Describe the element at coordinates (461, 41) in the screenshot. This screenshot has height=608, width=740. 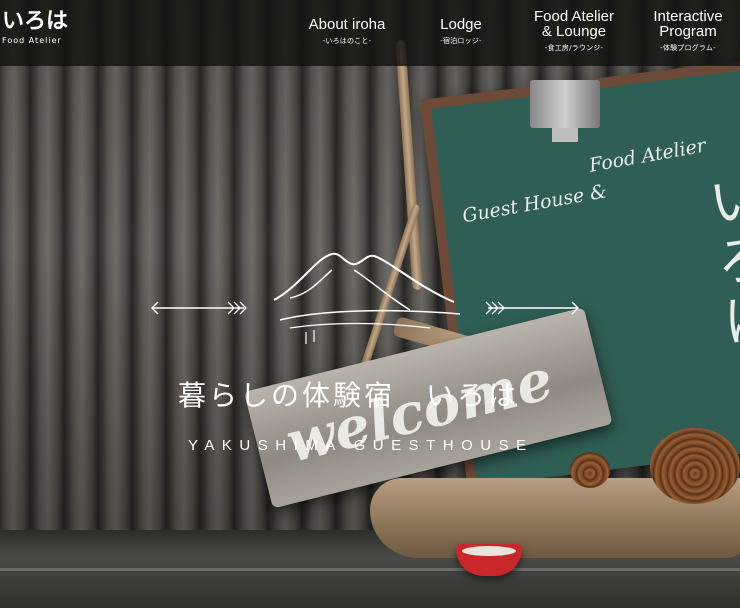
I see `nav-item-sublabel: -宿泊ロッジ-` at that location.